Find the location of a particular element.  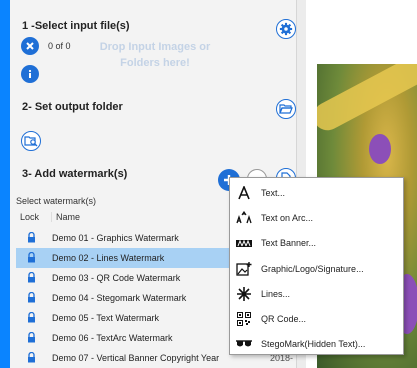

sunglasses-icon is located at coordinates (244, 344).